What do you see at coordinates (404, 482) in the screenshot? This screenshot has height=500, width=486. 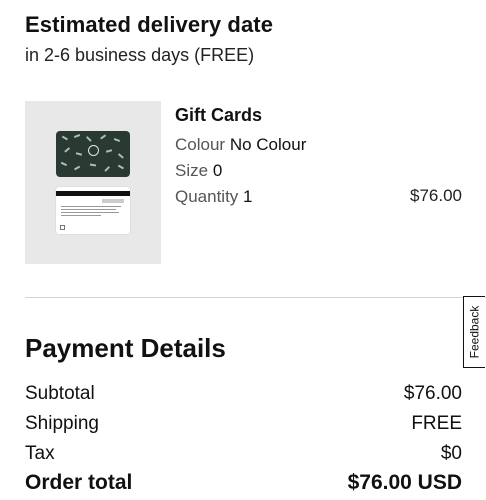 I see `order-total-value: $76.00 USD` at bounding box center [404, 482].